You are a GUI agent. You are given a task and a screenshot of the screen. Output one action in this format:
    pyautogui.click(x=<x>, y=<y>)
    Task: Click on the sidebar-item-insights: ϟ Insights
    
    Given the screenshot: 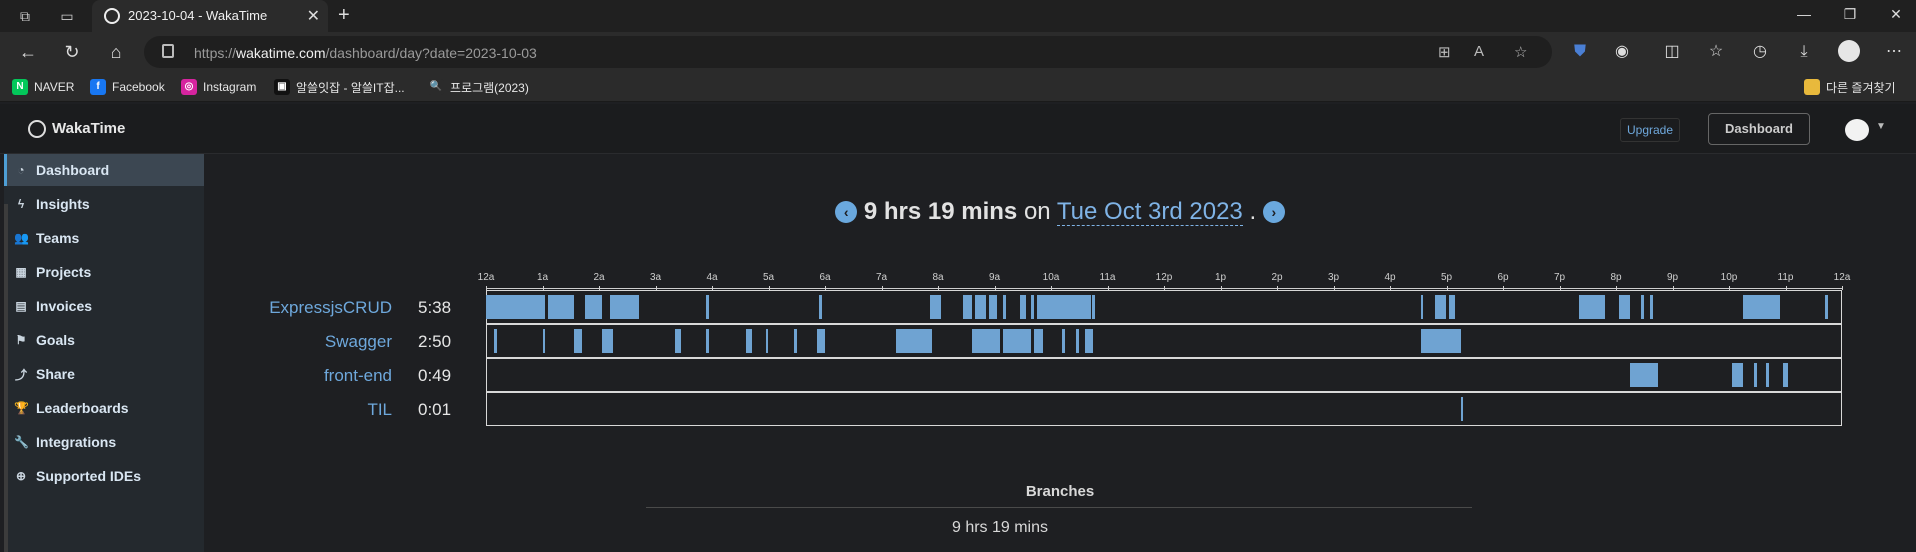 What is the action you would take?
    pyautogui.click(x=104, y=204)
    